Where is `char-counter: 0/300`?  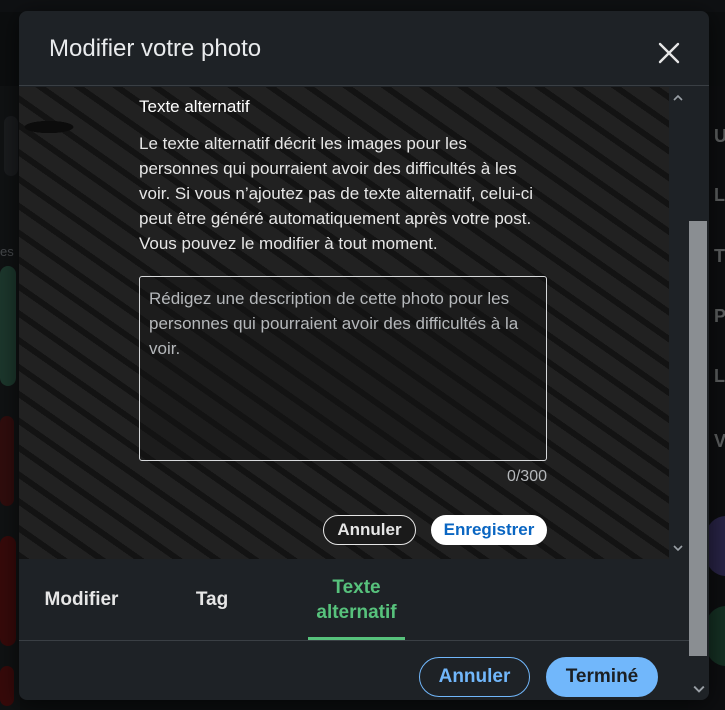 char-counter: 0/300 is located at coordinates (526, 476).